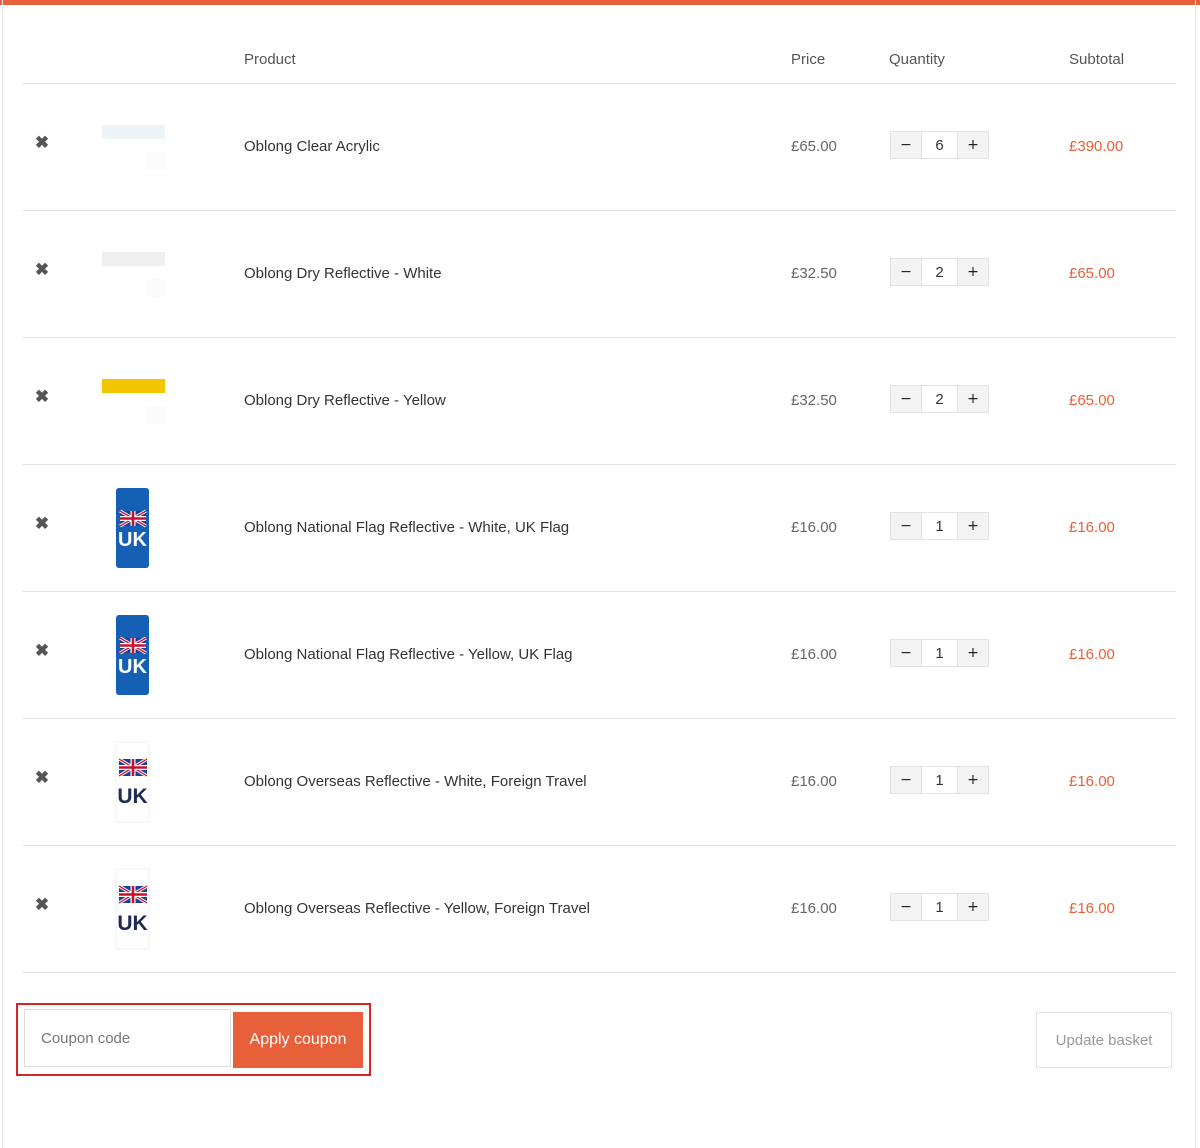  I want to click on header-quantity: Quantity, so click(917, 59).